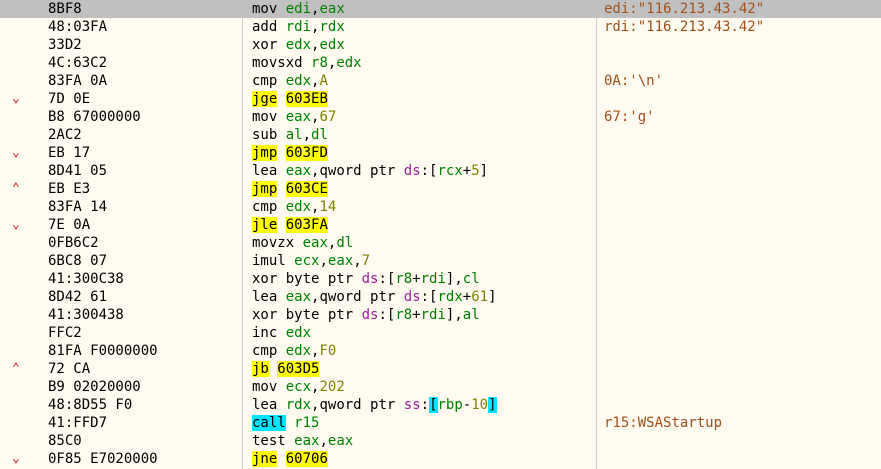  What do you see at coordinates (440, 243) in the screenshot?
I see `instruction-row: 0FB6C2 movzx eax,dl` at bounding box center [440, 243].